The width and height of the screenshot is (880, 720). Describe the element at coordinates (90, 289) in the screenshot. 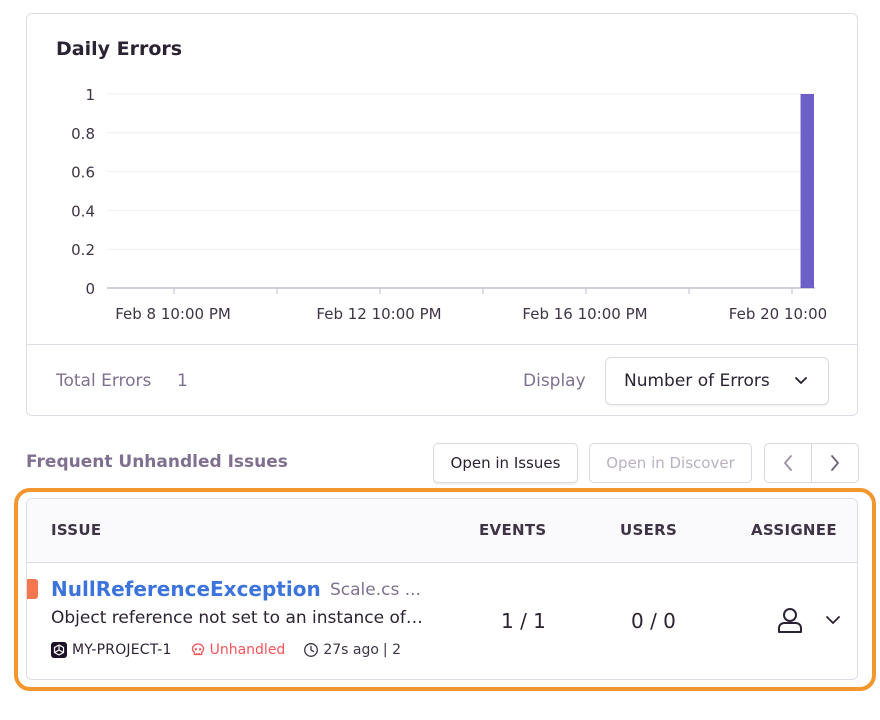

I see `y-tick-label: 0` at that location.